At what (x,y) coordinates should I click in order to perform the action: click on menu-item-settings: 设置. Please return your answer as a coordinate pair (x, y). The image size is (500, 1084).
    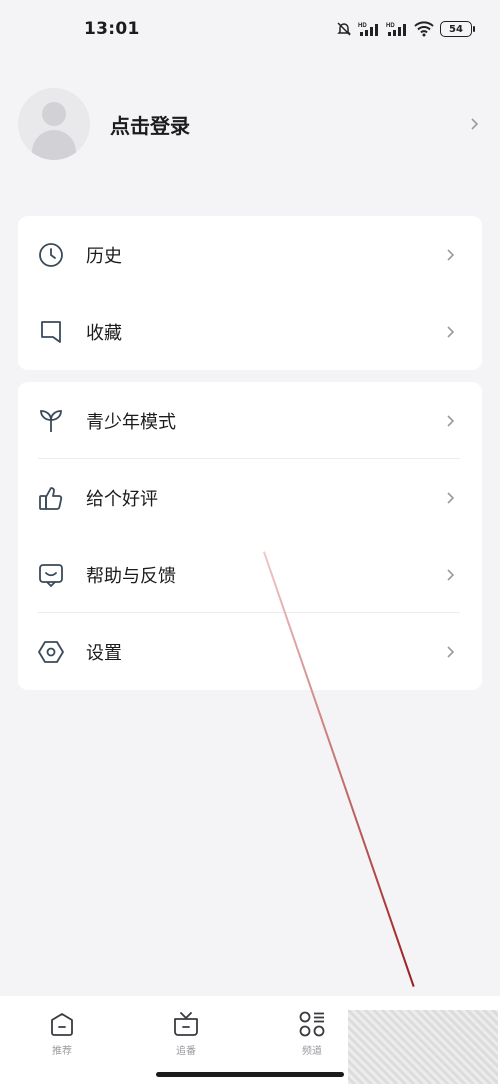
    Looking at the image, I should click on (250, 651).